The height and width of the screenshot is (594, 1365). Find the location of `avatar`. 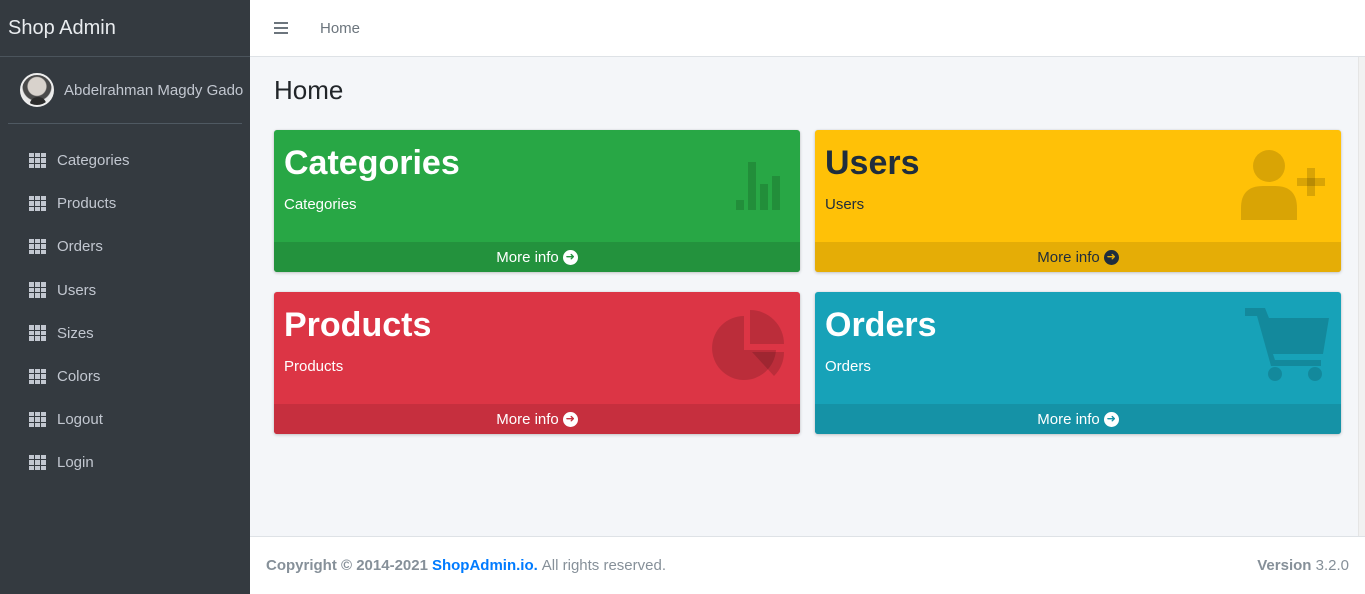

avatar is located at coordinates (37, 90).